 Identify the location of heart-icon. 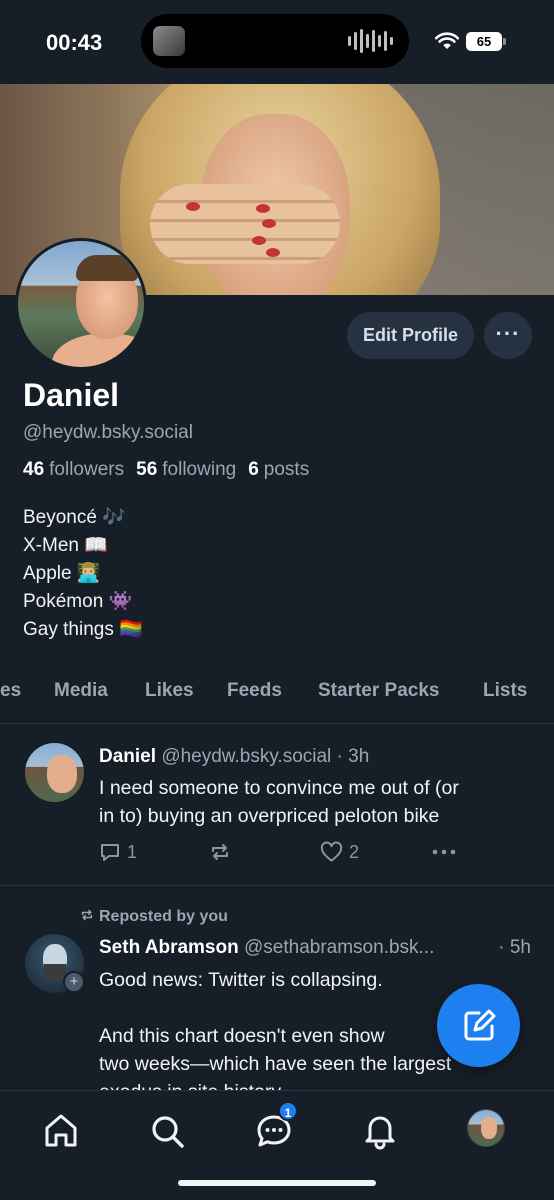
(331, 851).